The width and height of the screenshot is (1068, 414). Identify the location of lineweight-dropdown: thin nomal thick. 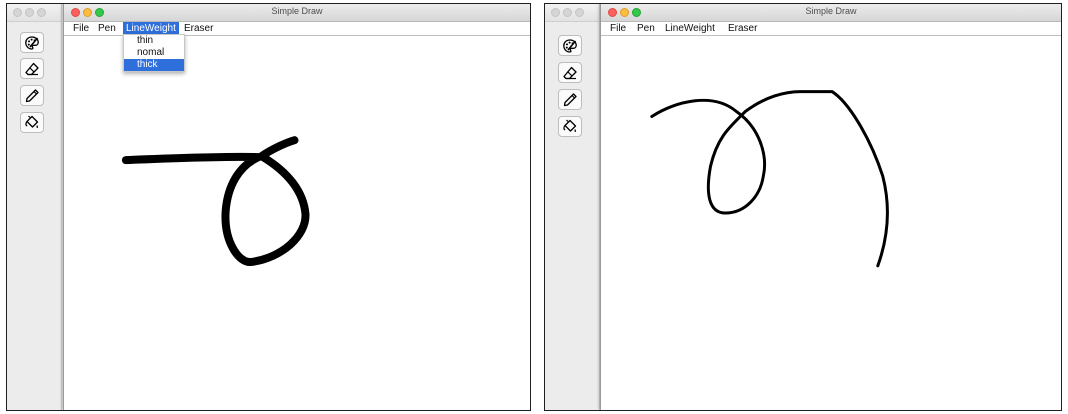
(154, 53).